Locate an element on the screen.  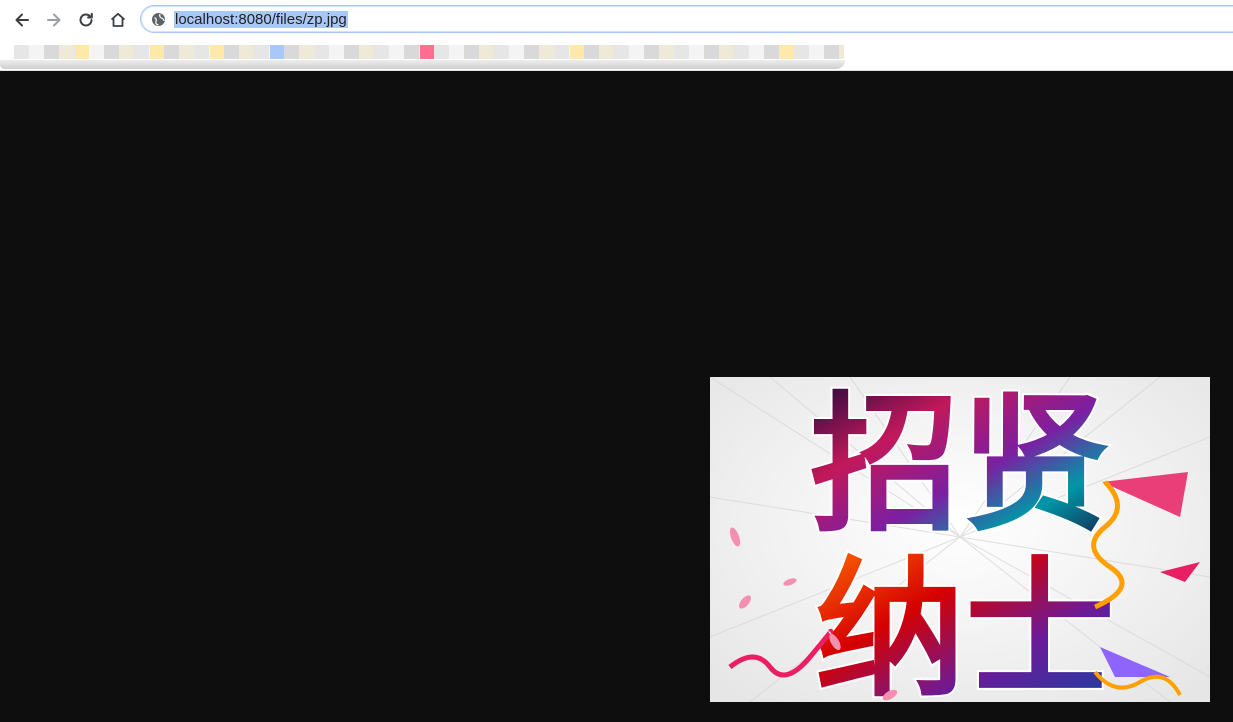
poster-title-line1: 招贤 is located at coordinates (960, 466).